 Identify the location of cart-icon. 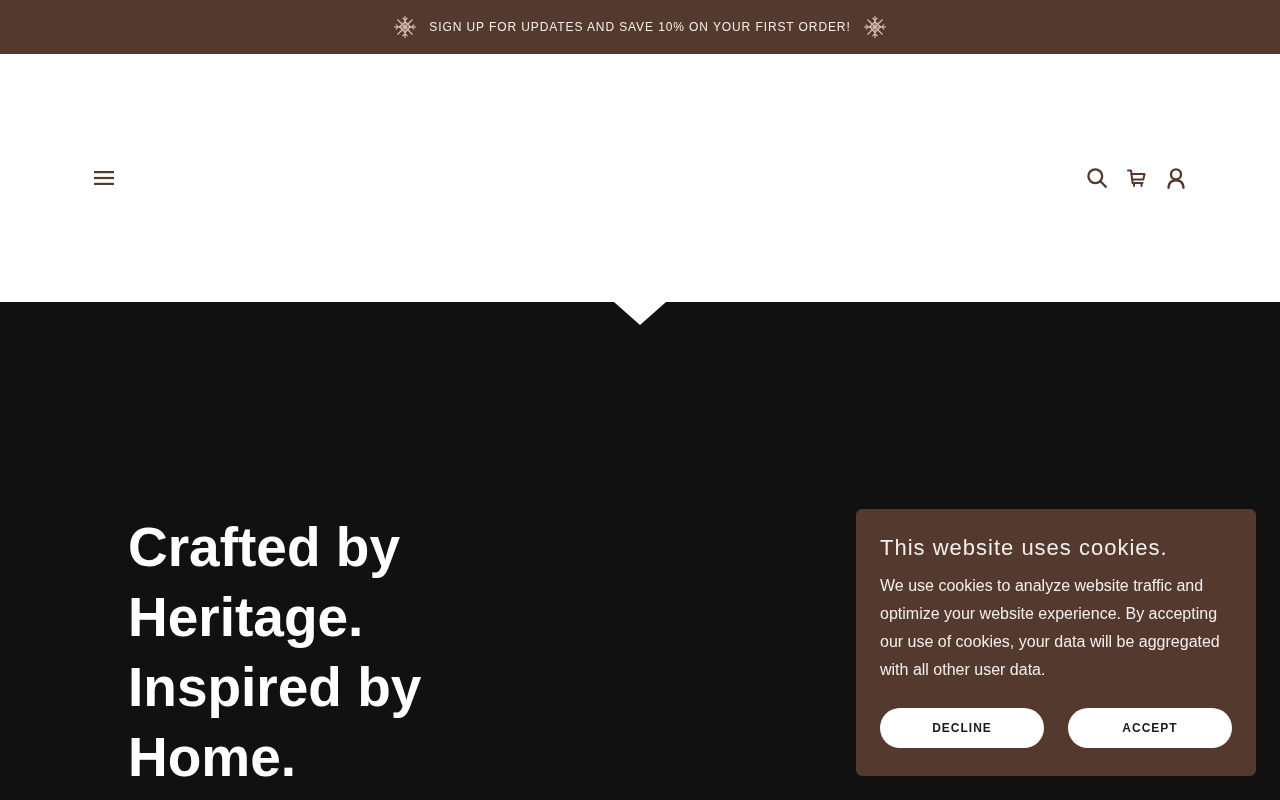
(1136, 178).